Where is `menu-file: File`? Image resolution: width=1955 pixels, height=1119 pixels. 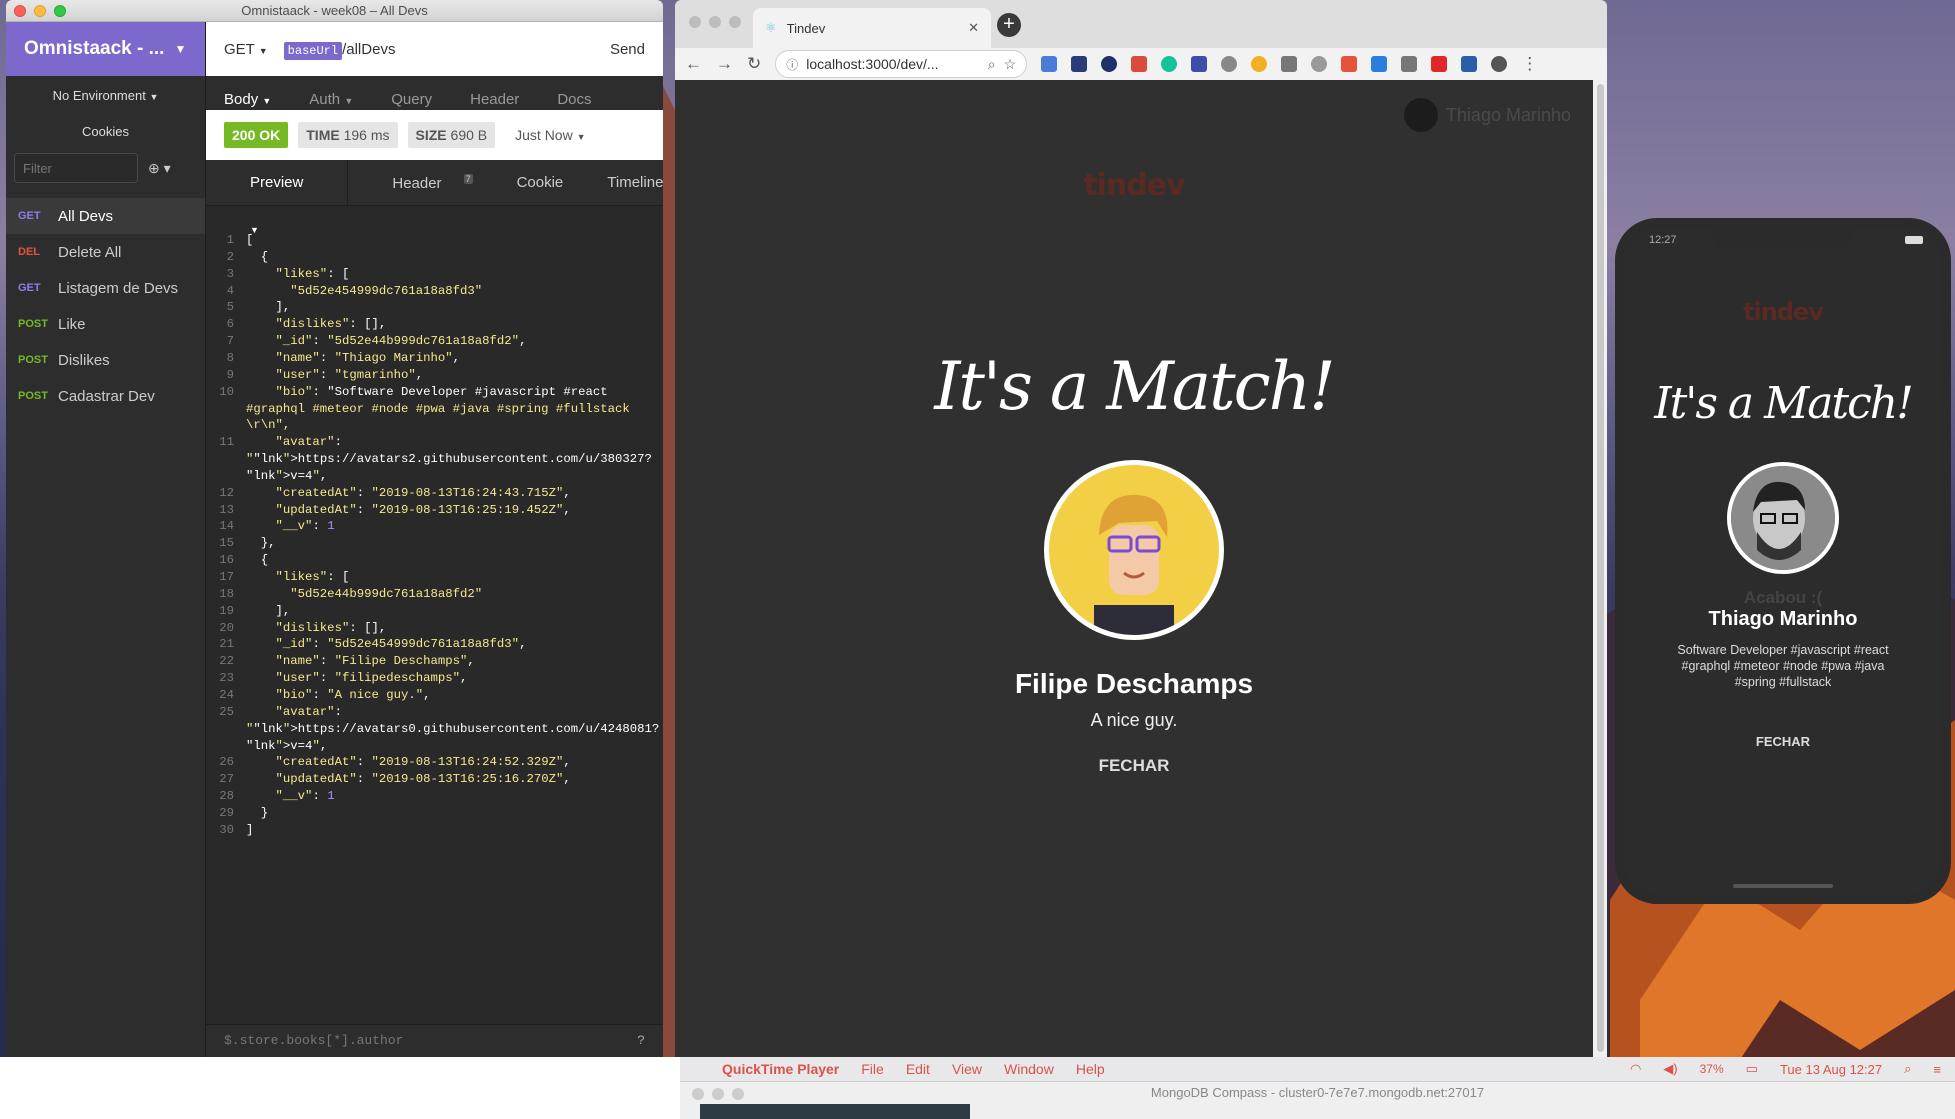 menu-file: File is located at coordinates (872, 1069).